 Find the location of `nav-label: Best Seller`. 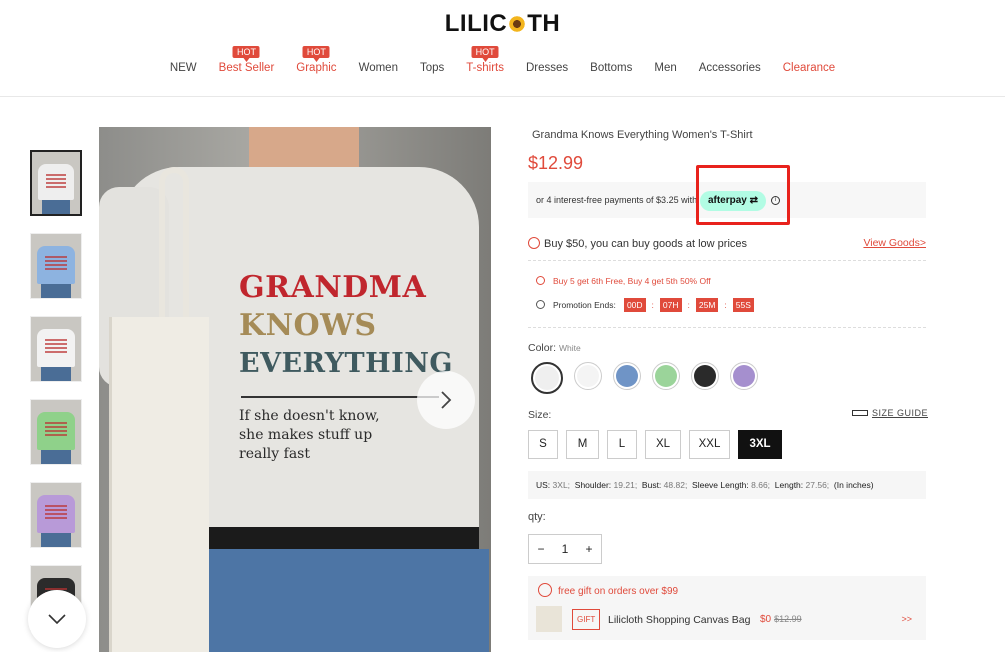

nav-label: Best Seller is located at coordinates (246, 68).